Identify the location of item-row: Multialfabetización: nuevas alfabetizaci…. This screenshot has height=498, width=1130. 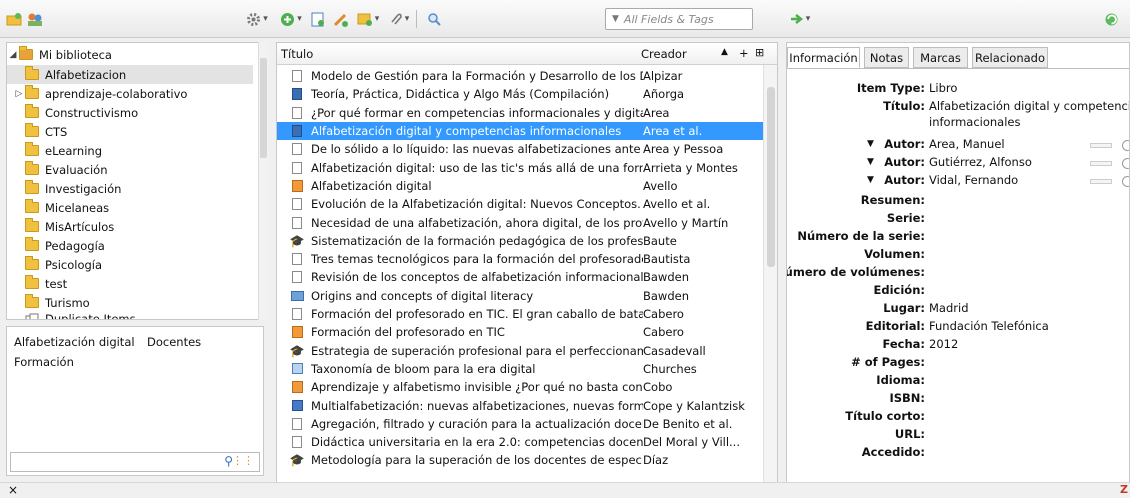
(520, 405).